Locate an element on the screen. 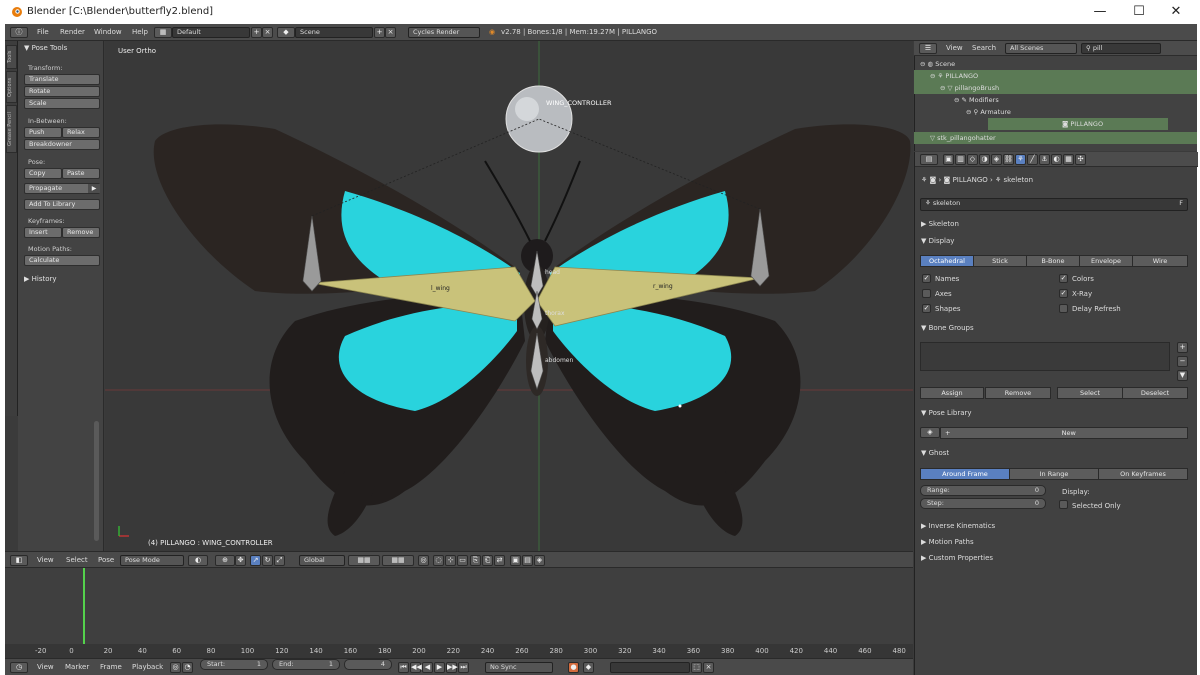  display-wire: Wire is located at coordinates (1160, 261).